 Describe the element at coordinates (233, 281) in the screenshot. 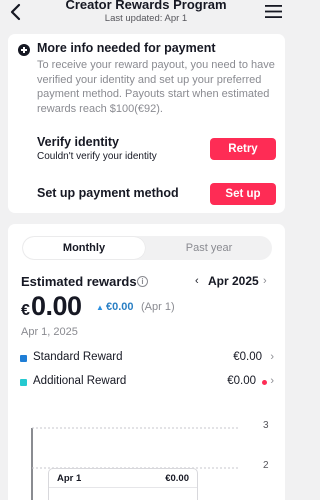

I see `month-selector: Apr 2025` at that location.